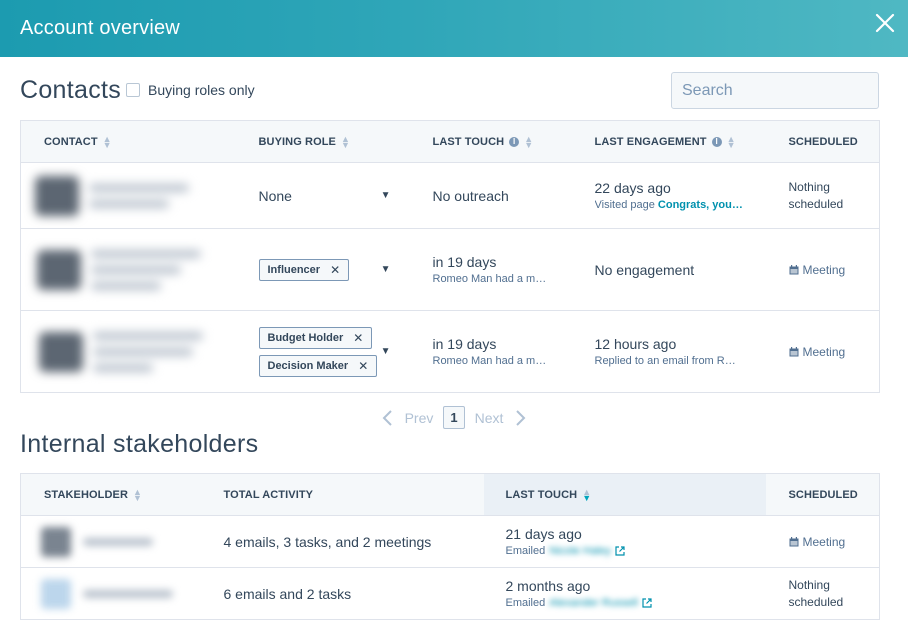  I want to click on close-icon, so click(885, 23).